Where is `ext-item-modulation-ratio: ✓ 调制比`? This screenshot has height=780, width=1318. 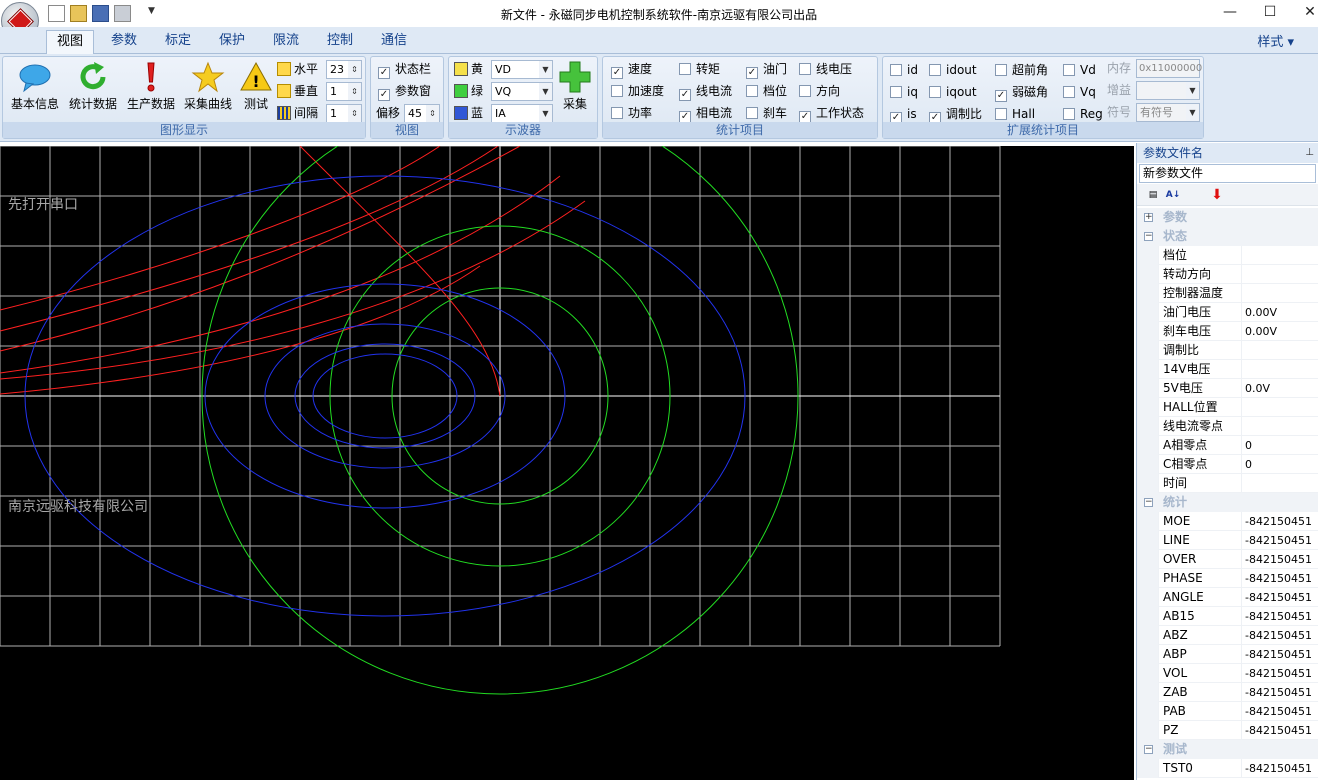
ext-item-modulation-ratio: ✓ 调制比 is located at coordinates (955, 114).